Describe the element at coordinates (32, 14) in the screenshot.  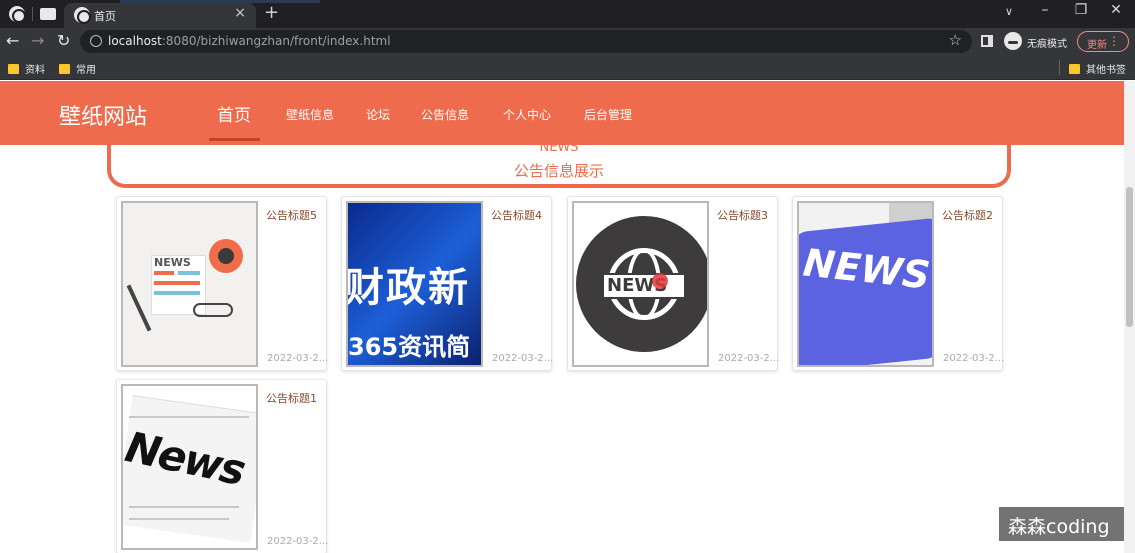
I see `tab-divider` at that location.